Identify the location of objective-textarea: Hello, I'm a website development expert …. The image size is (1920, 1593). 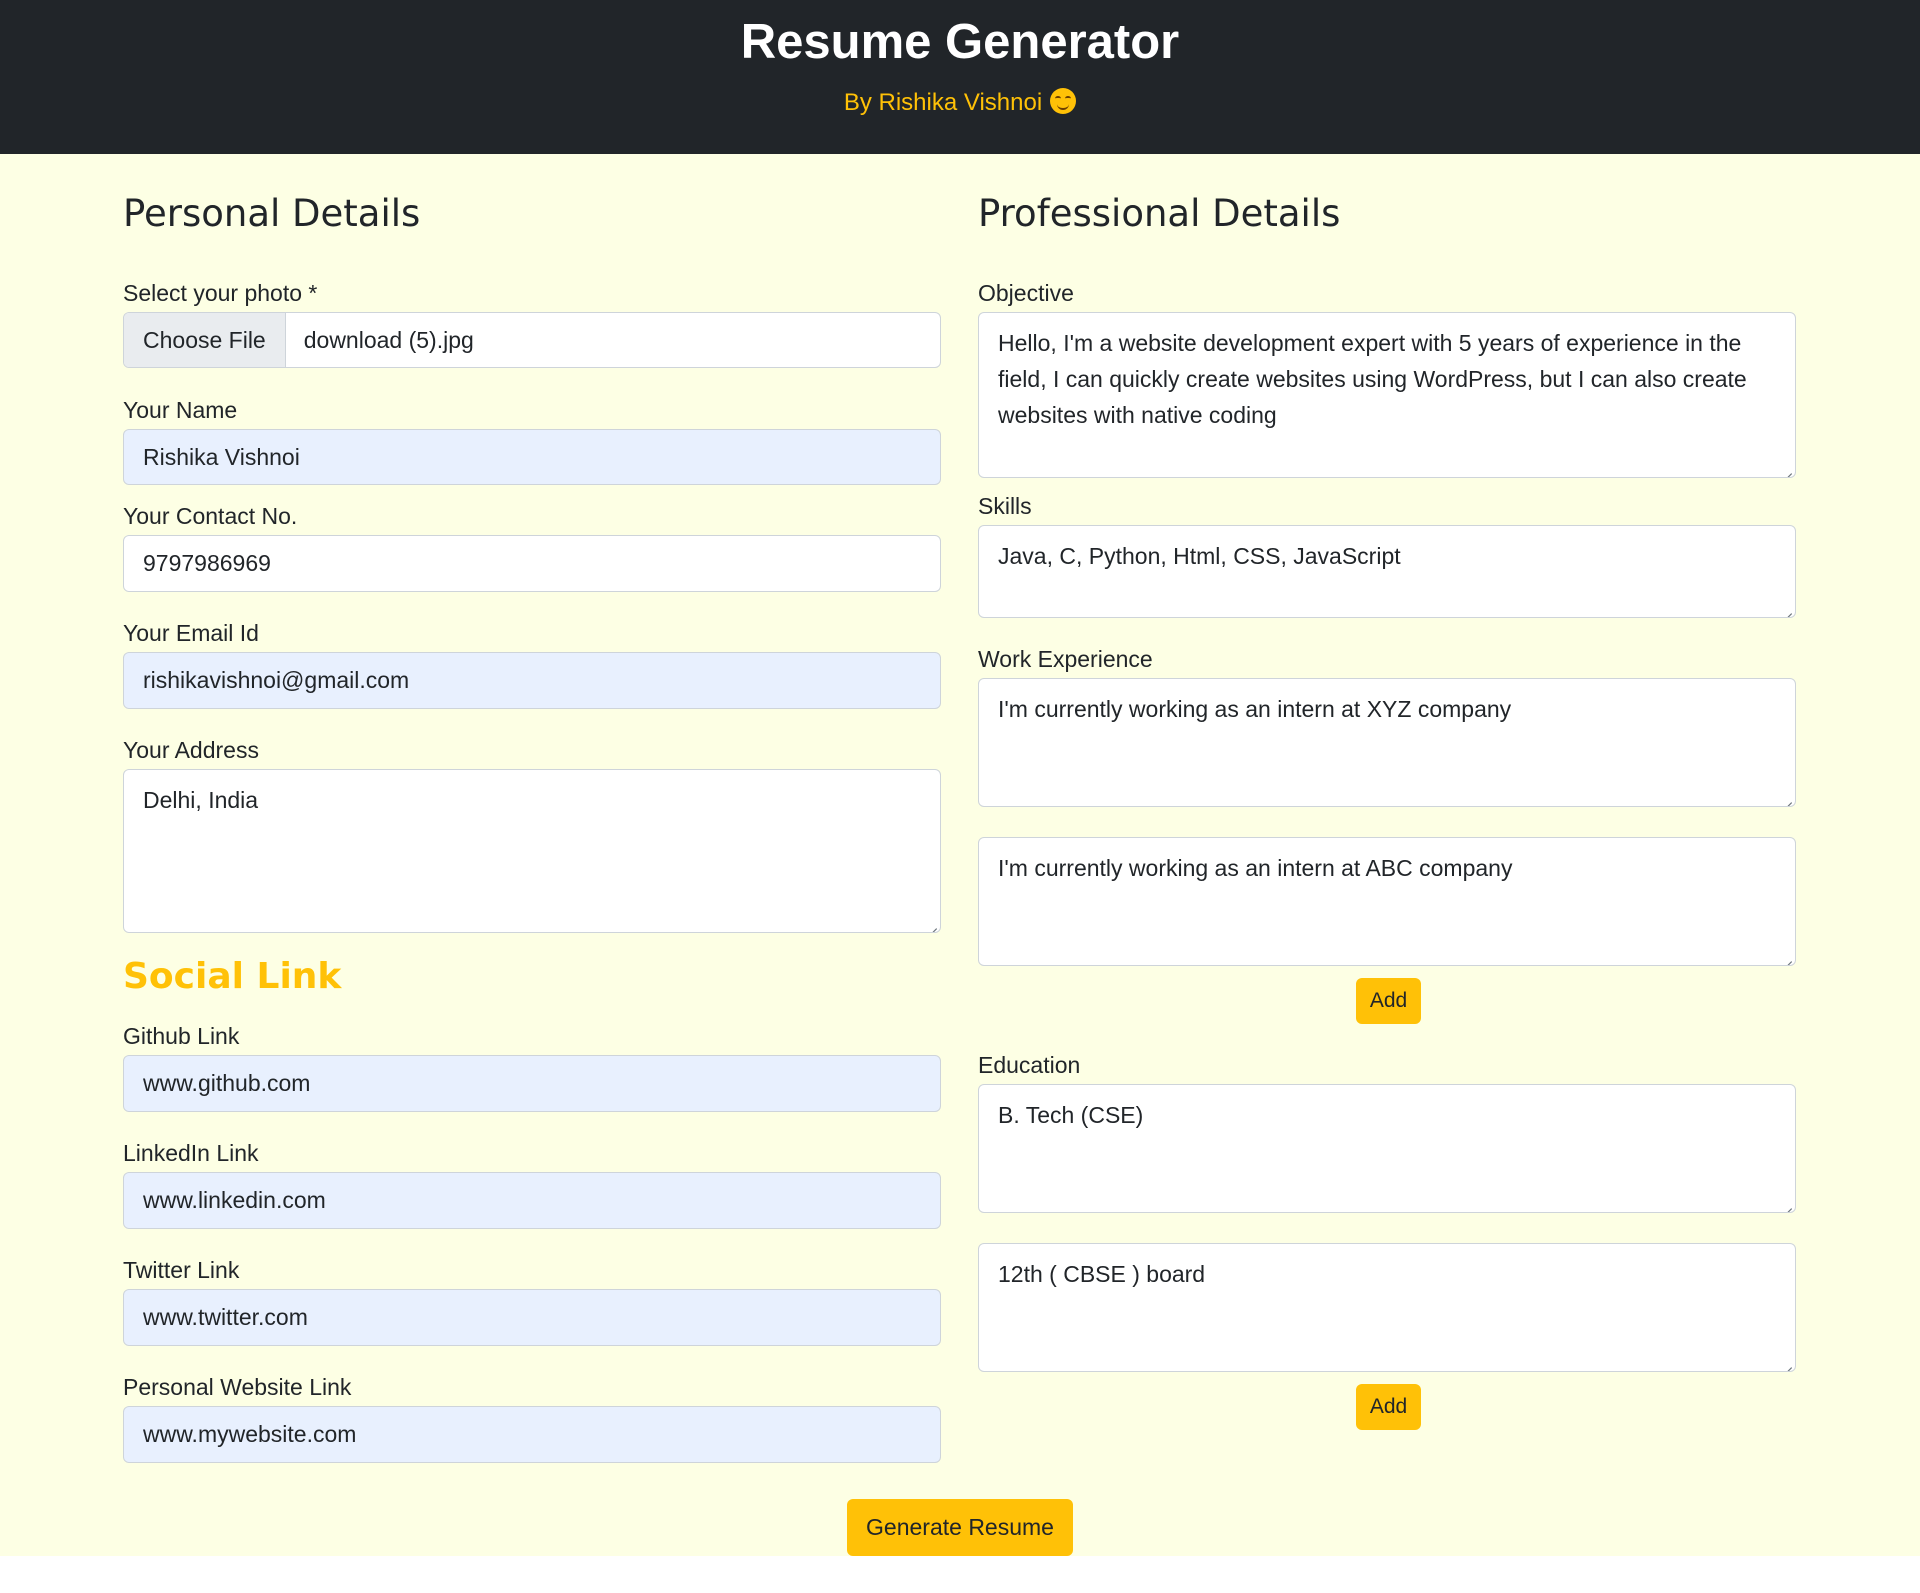
(1387, 395).